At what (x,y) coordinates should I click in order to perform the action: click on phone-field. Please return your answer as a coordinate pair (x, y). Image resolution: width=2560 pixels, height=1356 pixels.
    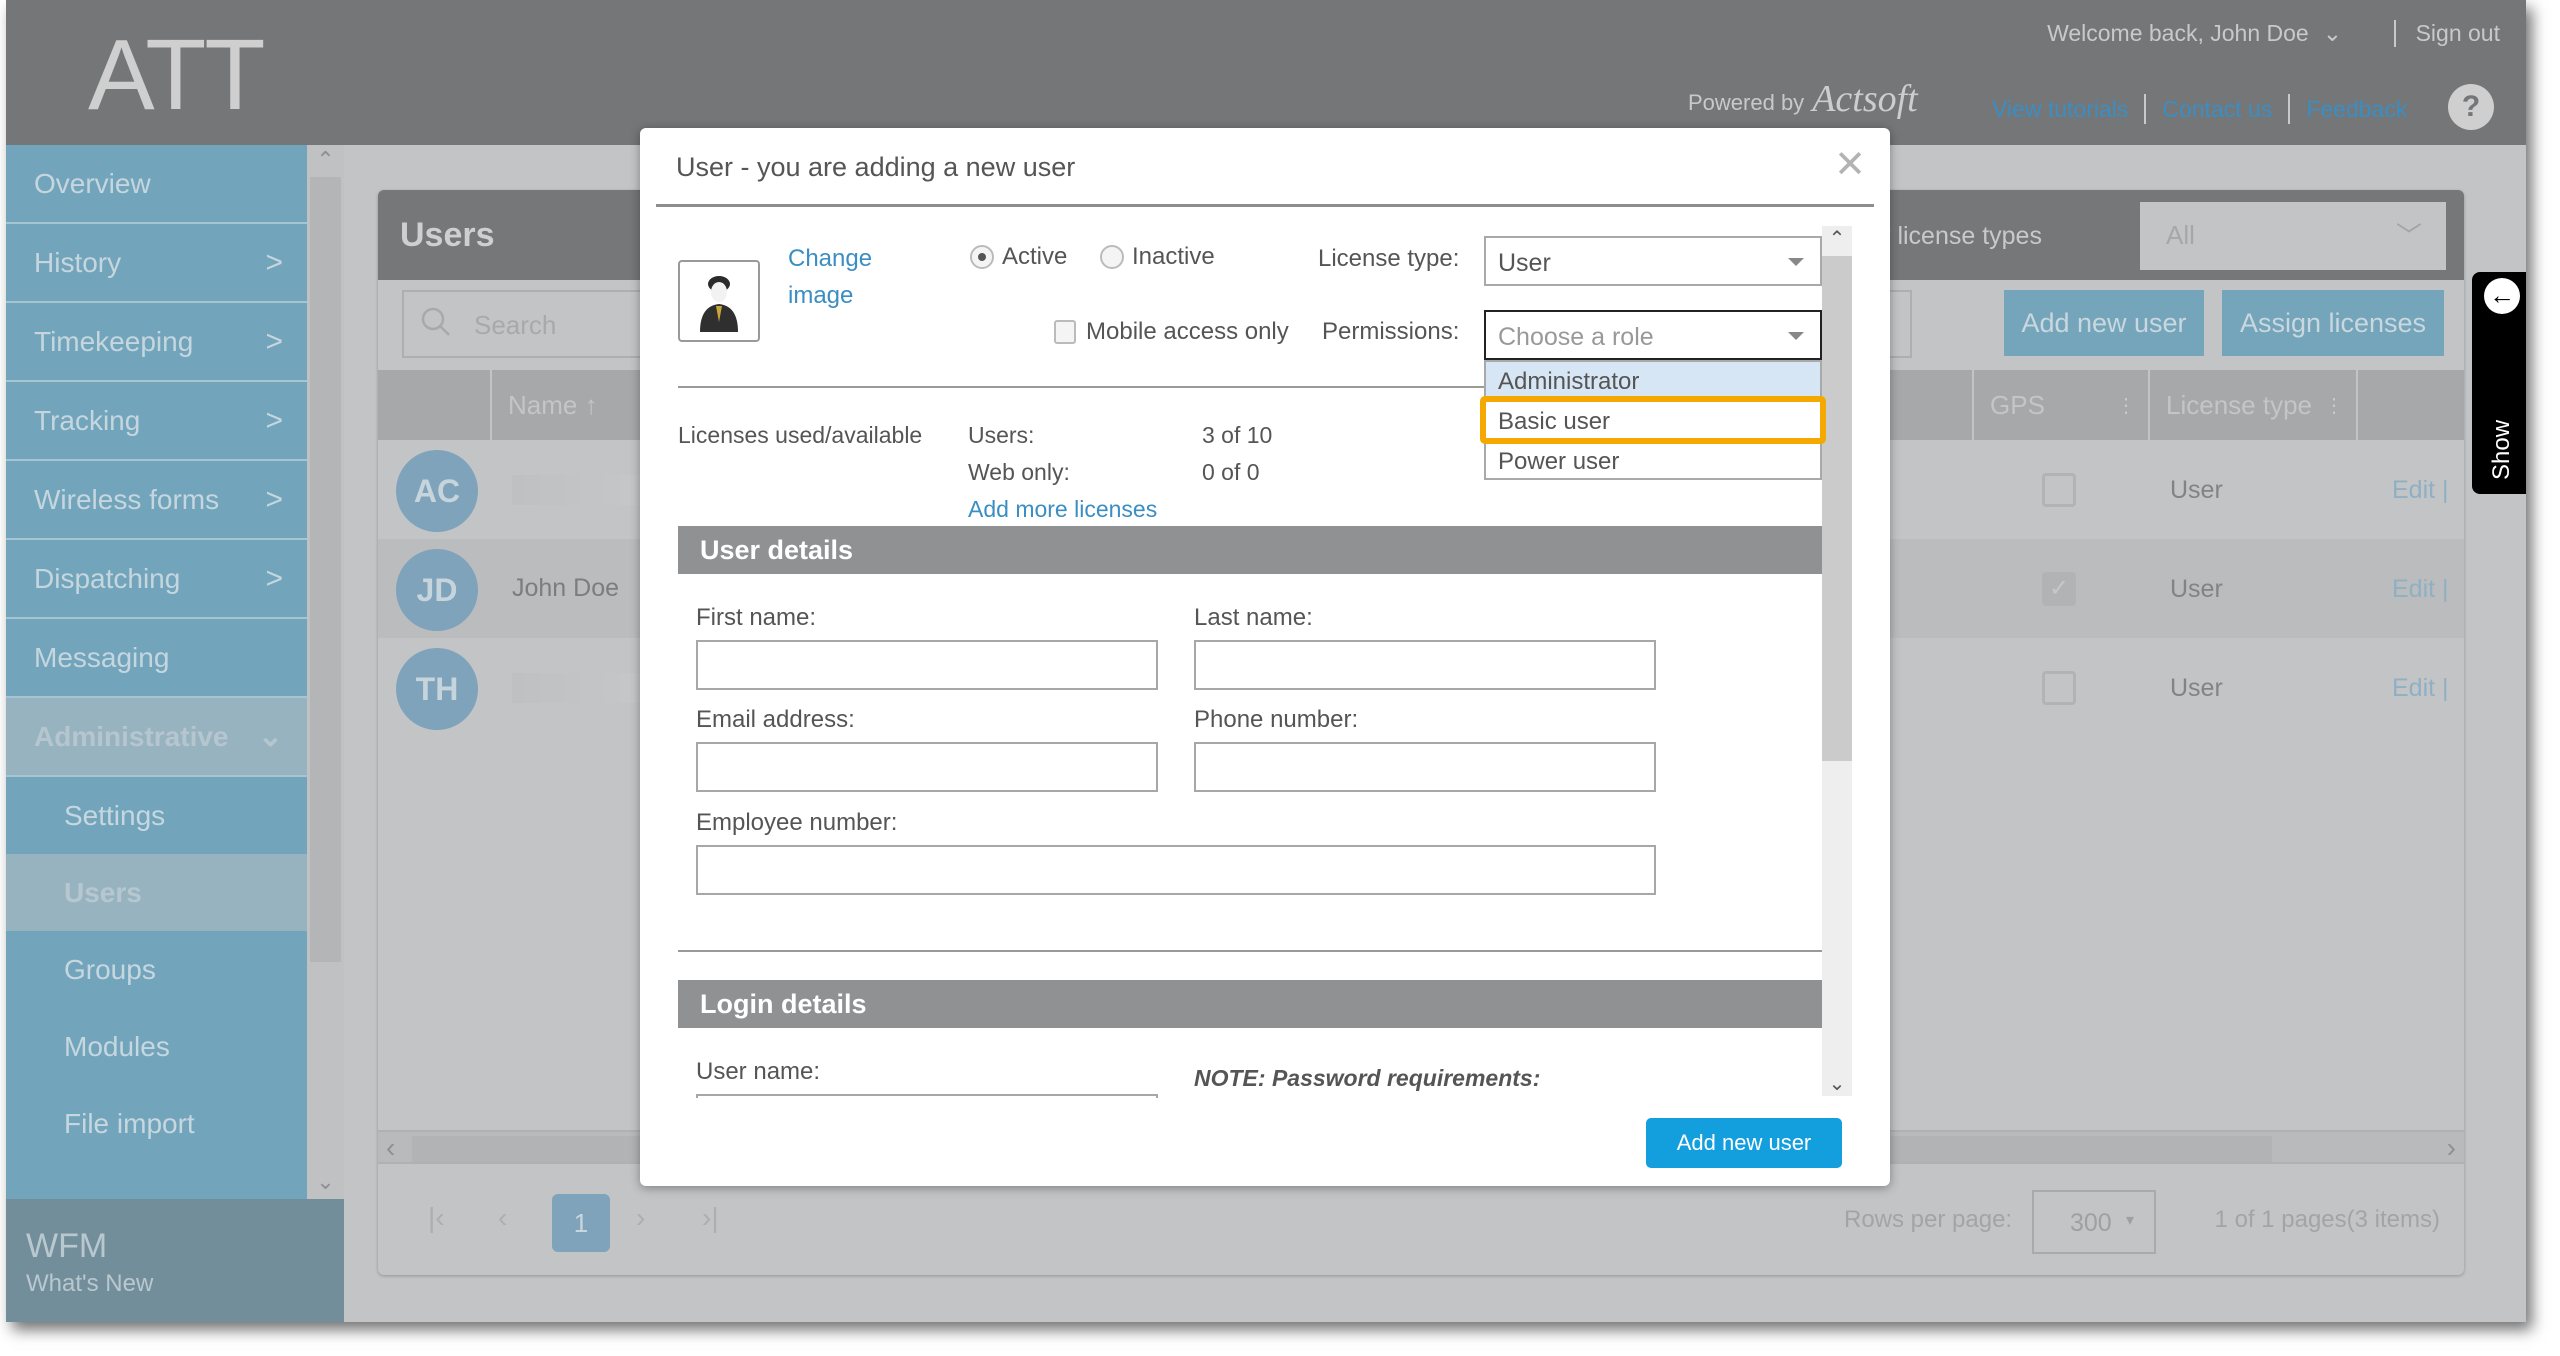
    Looking at the image, I should click on (1425, 767).